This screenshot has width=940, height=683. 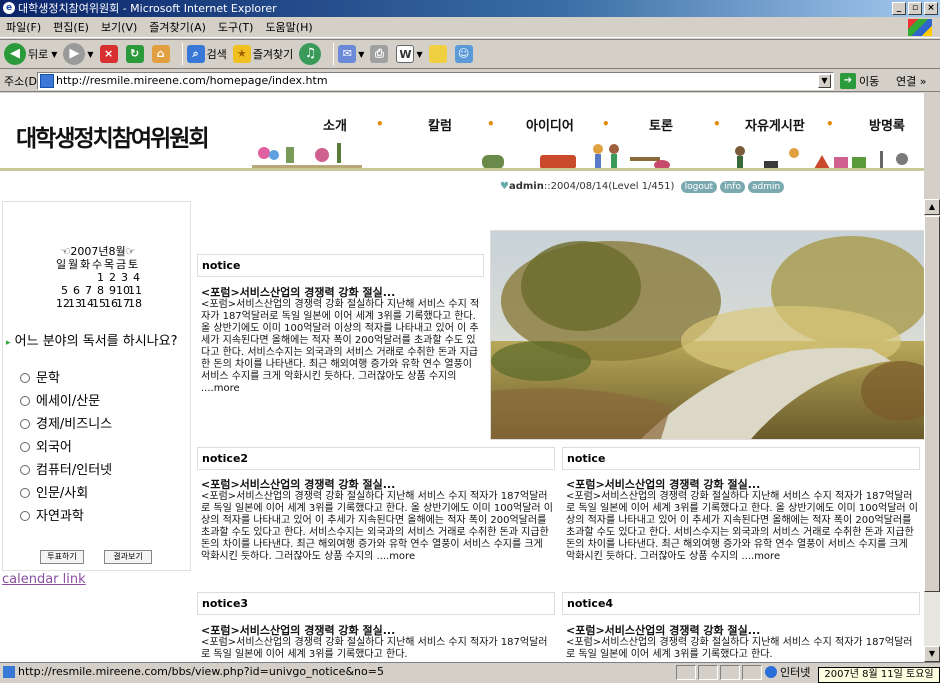 What do you see at coordinates (66, 471) in the screenshot?
I see `poll-option: 컴퓨터/인터넷` at bounding box center [66, 471].